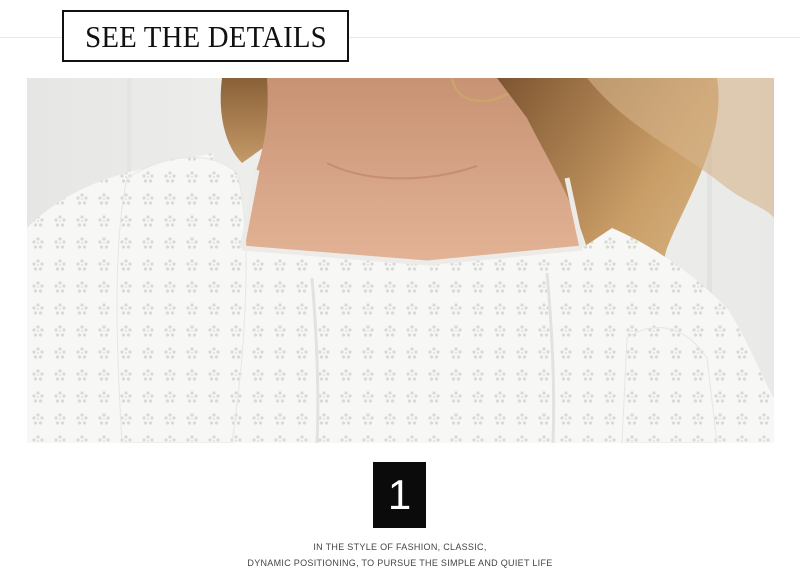 The image size is (800, 582). What do you see at coordinates (400, 547) in the screenshot?
I see `caption-line-1: IN THE STYLE OF FASHION, CLASSIC,` at bounding box center [400, 547].